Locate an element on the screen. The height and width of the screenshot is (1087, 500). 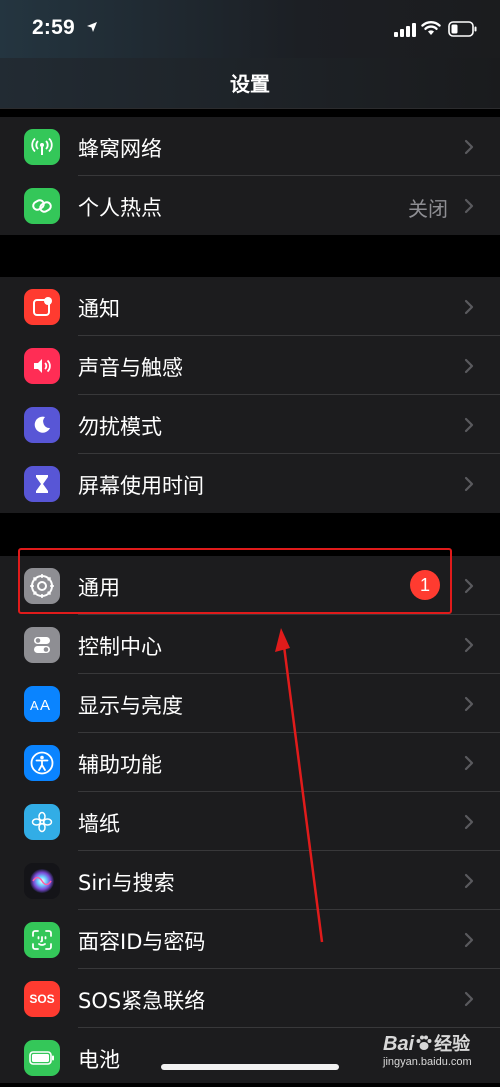
status-time: 2:59 is located at coordinates (53, 27).